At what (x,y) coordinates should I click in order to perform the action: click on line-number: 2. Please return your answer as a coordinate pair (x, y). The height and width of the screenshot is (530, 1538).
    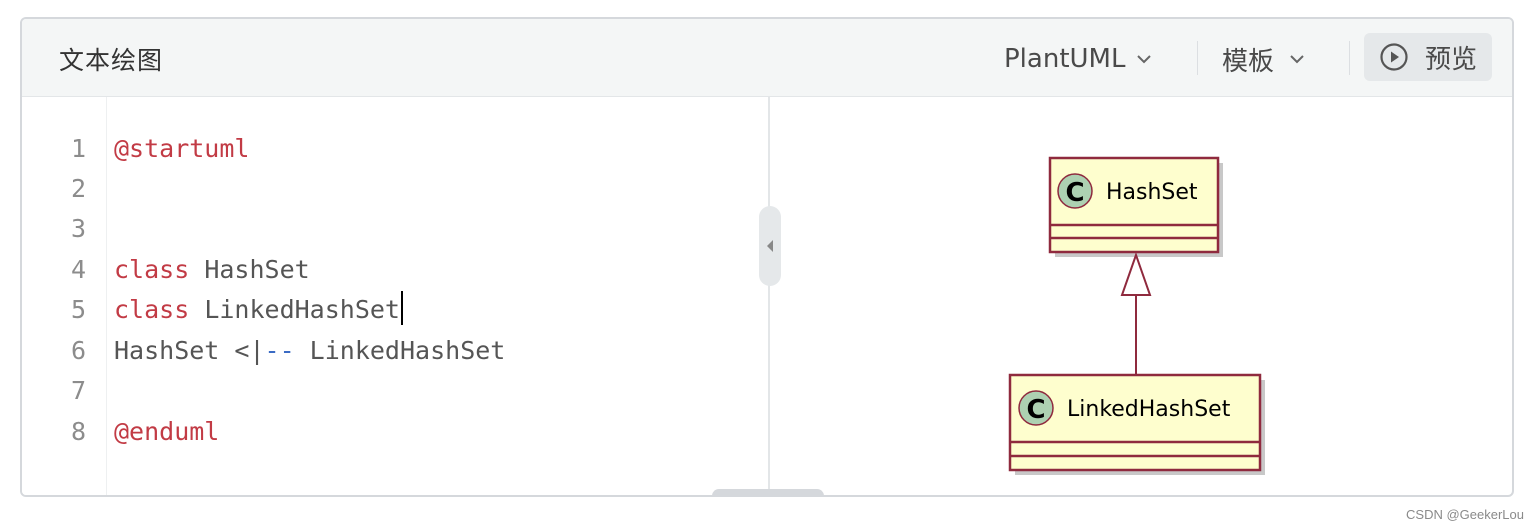
    Looking at the image, I should click on (78, 188).